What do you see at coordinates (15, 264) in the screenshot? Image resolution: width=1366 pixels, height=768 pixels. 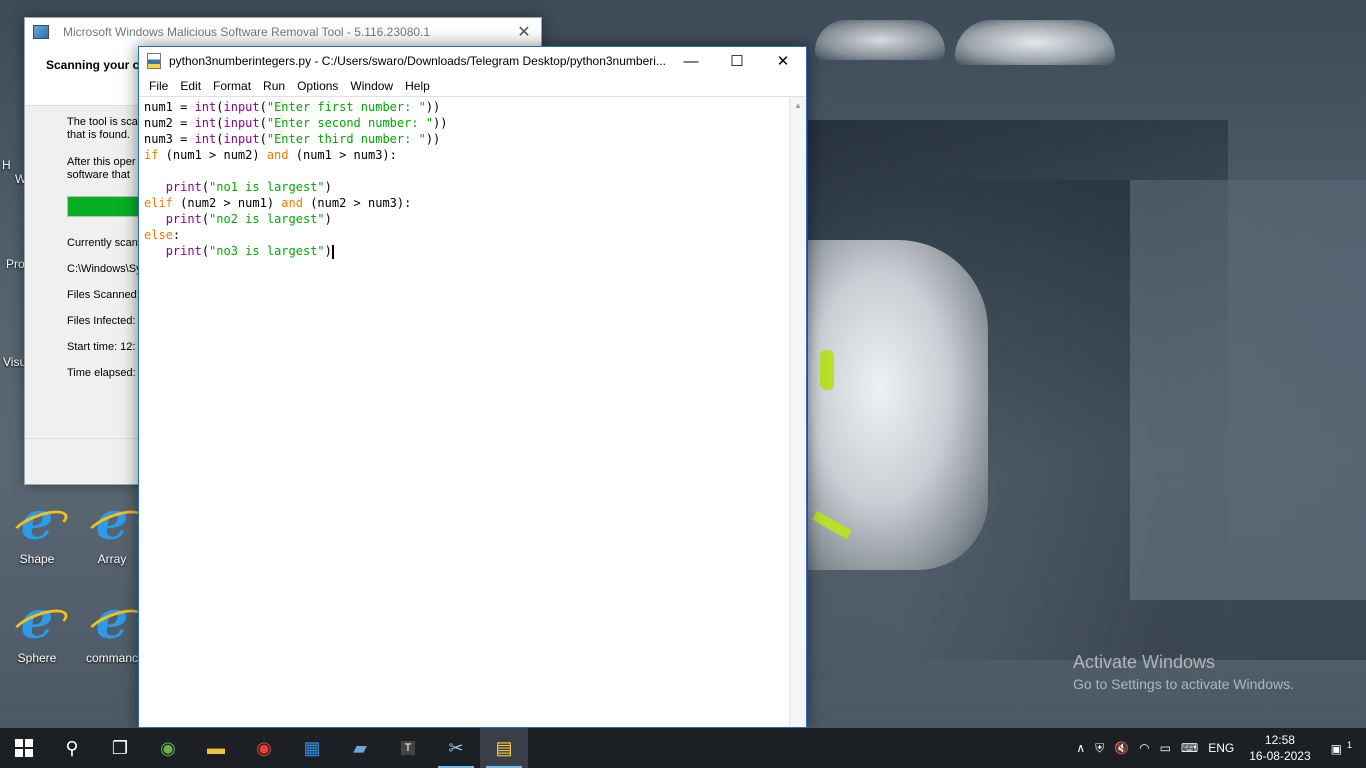 I see `desktop-icon-partial-pro: Pro` at bounding box center [15, 264].